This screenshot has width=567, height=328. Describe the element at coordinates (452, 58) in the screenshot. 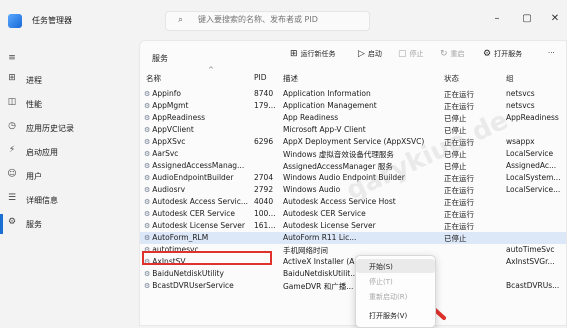

I see `restart-button: ↻ 重启` at that location.